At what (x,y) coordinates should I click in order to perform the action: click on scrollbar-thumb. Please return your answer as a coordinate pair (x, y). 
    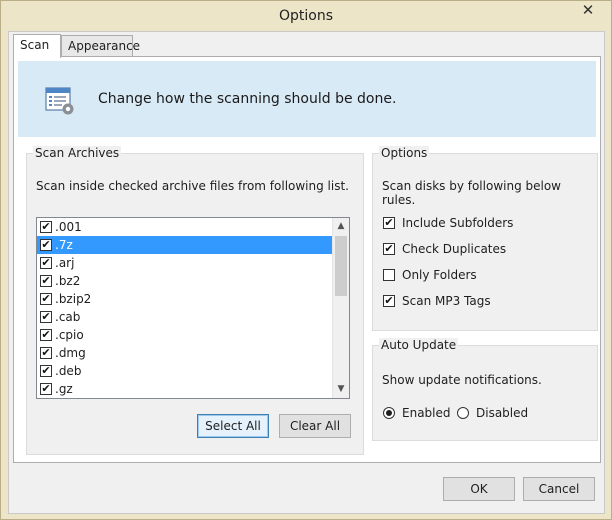
    Looking at the image, I should click on (341, 266).